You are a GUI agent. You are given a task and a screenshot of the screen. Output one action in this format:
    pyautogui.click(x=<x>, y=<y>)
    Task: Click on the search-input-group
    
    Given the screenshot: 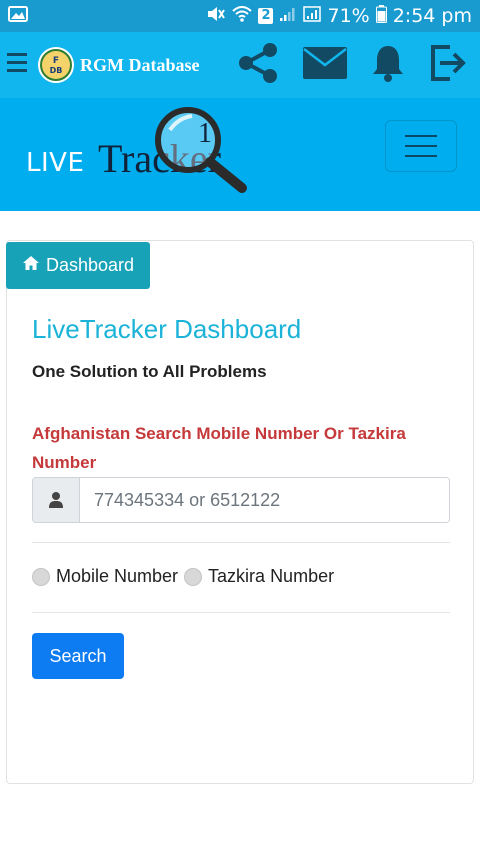 What is the action you would take?
    pyautogui.click(x=241, y=500)
    